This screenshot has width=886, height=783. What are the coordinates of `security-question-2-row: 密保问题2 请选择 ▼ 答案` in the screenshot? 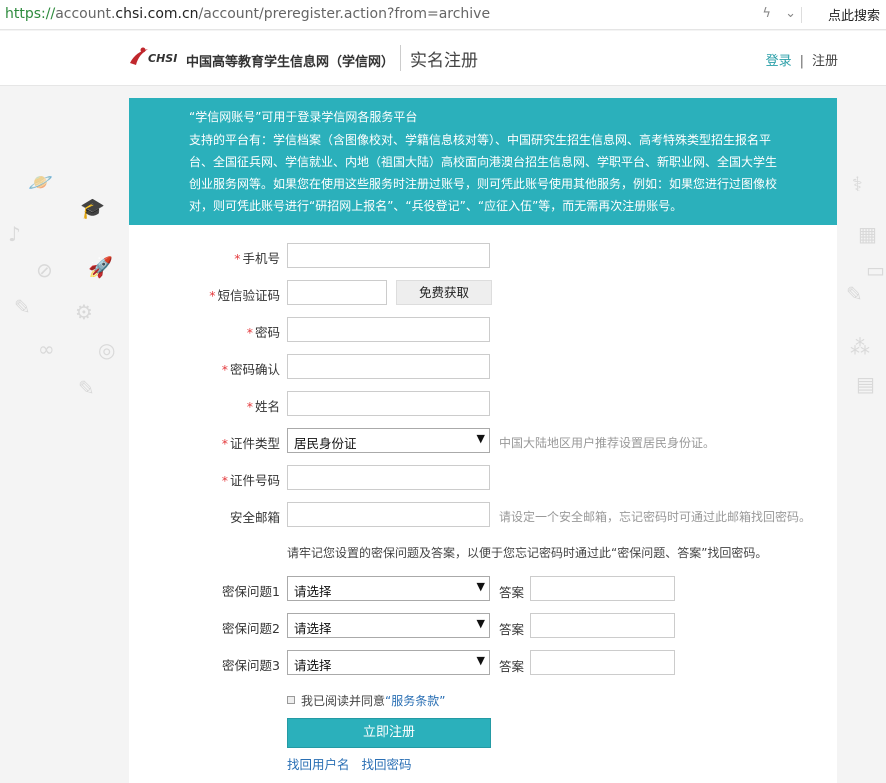 It's located at (483, 626).